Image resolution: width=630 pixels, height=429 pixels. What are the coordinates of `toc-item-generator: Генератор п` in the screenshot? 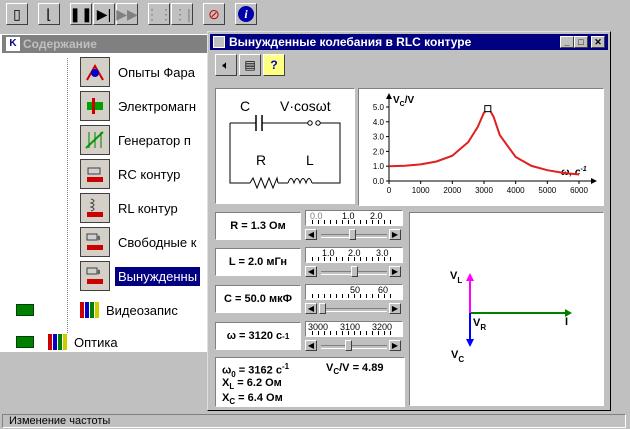 It's located at (137, 140).